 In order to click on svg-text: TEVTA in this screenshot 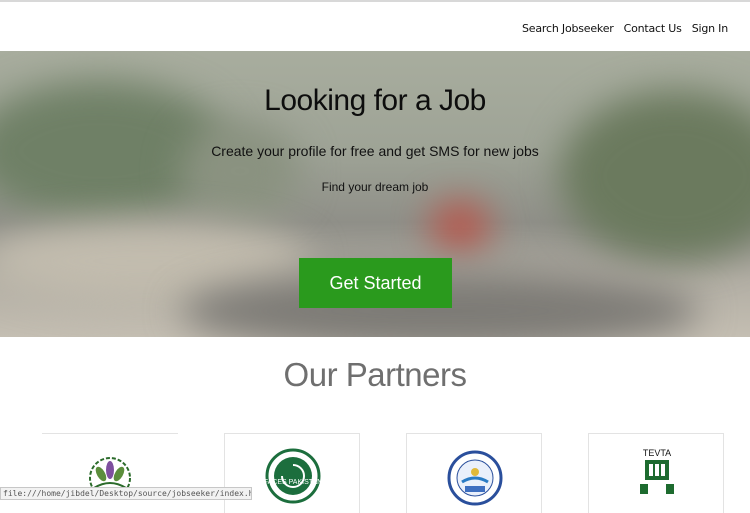, I will do `click(657, 453)`.